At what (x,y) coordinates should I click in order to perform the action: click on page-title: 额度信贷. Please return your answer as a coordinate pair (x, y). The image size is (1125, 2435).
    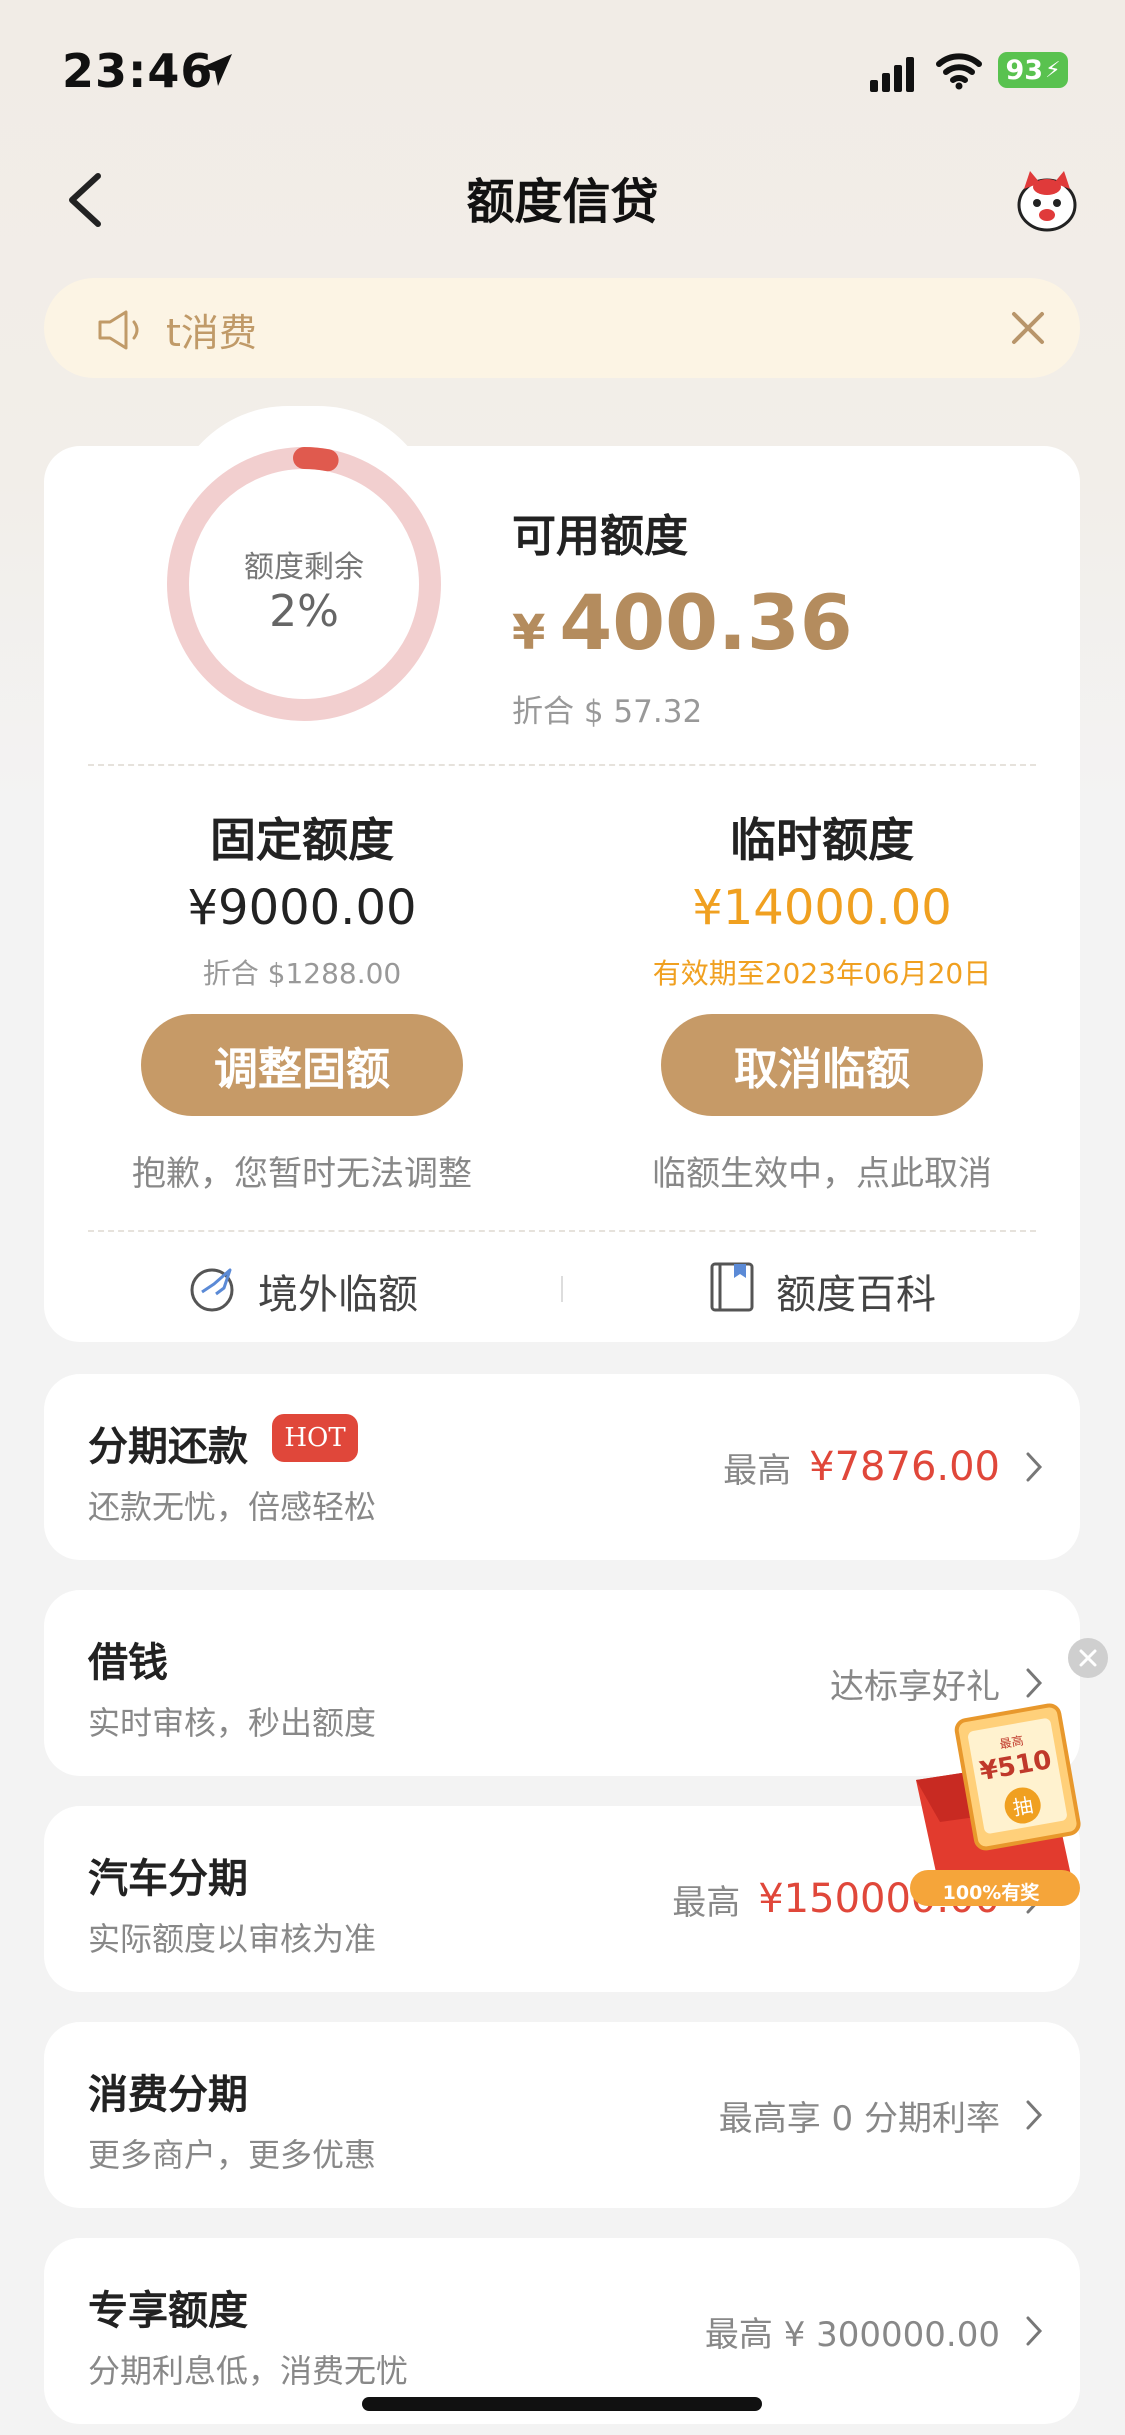
    Looking at the image, I should click on (562, 202).